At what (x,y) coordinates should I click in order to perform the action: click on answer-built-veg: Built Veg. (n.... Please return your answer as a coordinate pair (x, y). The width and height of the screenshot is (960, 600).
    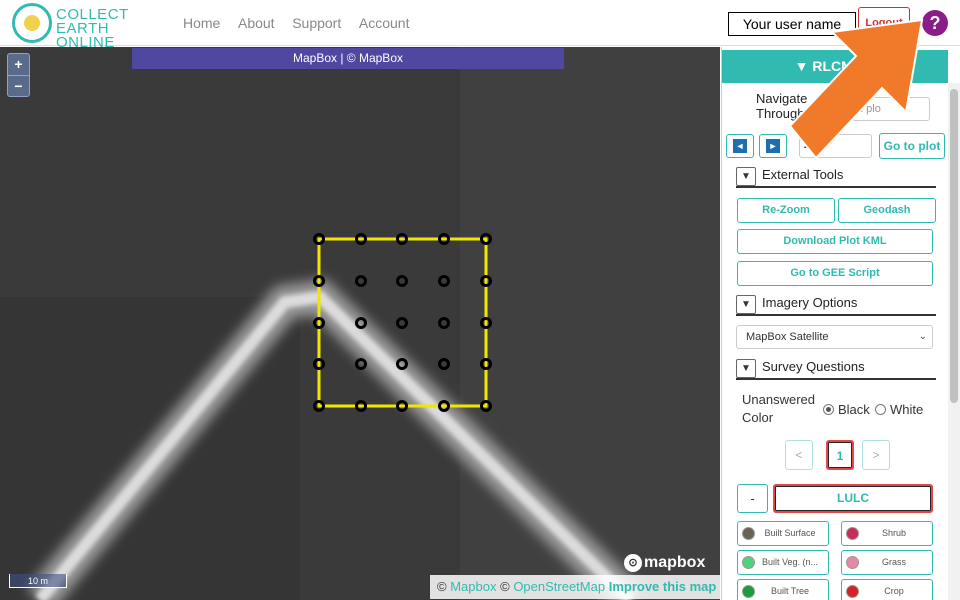
    Looking at the image, I should click on (783, 562).